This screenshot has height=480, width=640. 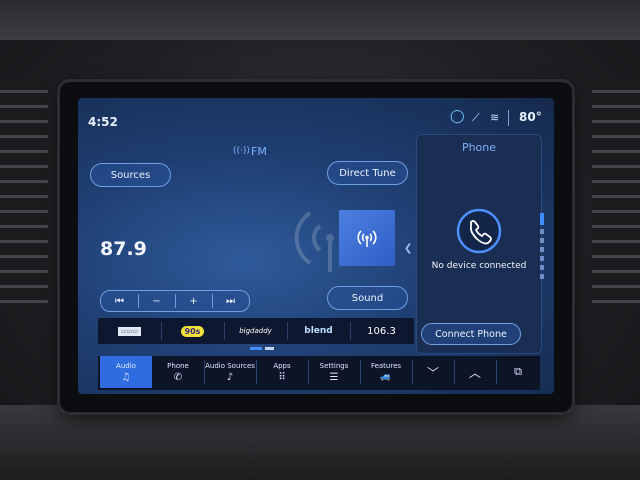 I want to click on nav-audio-label: Audio, so click(x=126, y=365).